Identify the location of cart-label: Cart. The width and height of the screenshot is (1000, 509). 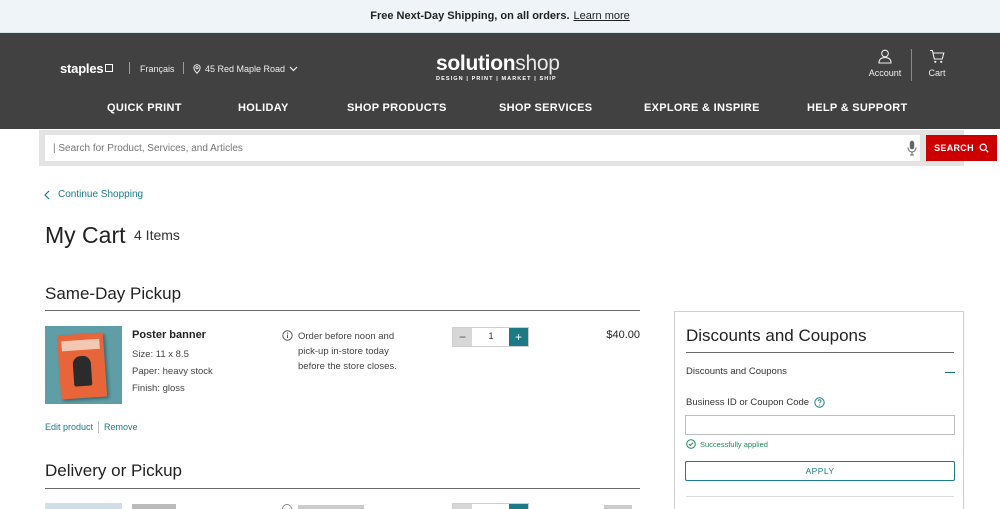
(937, 73).